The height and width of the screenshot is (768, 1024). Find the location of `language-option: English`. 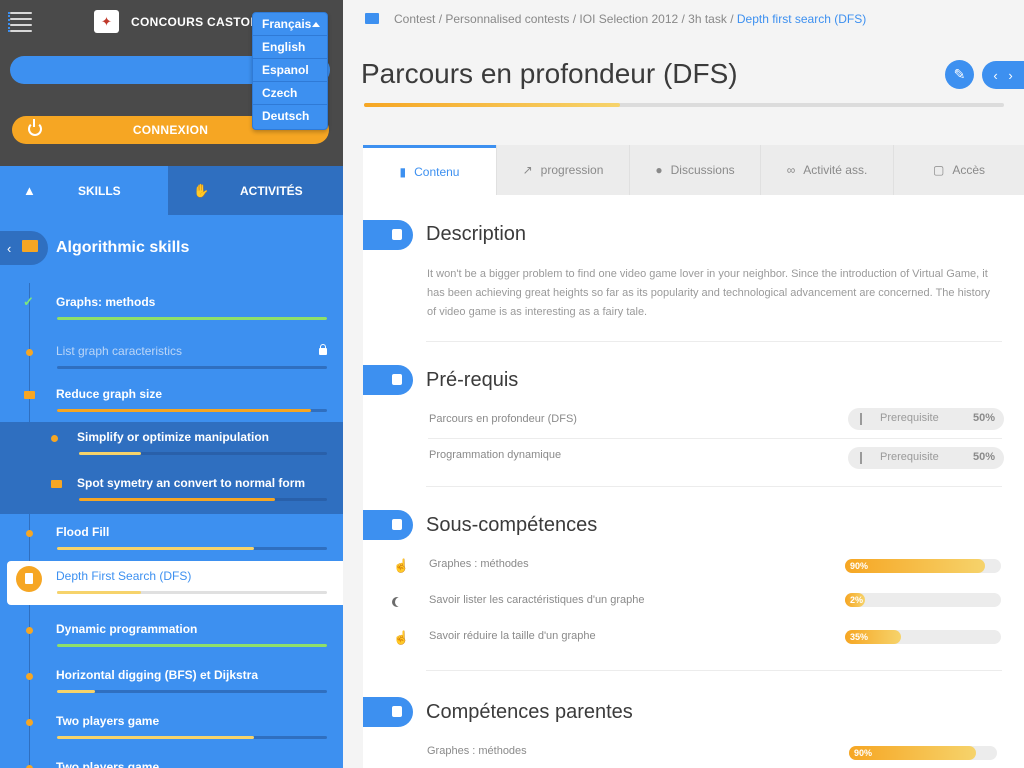

language-option: English is located at coordinates (290, 47).